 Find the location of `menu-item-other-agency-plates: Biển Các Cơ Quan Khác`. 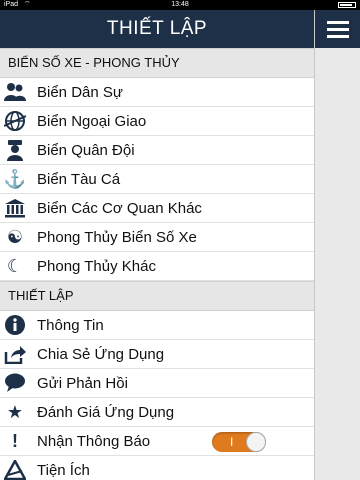

menu-item-other-agency-plates: Biển Các Cơ Quan Khác is located at coordinates (157, 208).